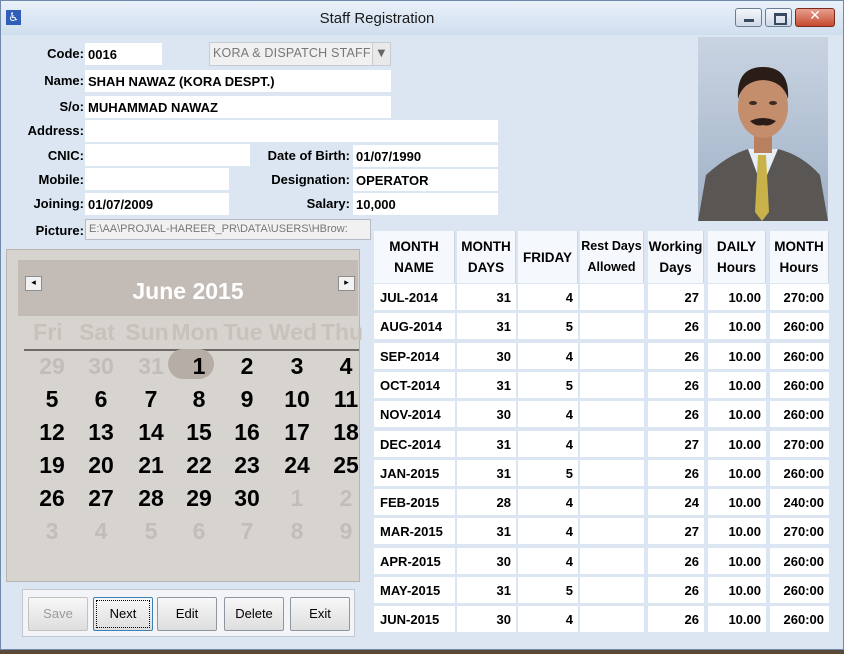  Describe the element at coordinates (187, 614) in the screenshot. I see `edit-button: Edit` at that location.